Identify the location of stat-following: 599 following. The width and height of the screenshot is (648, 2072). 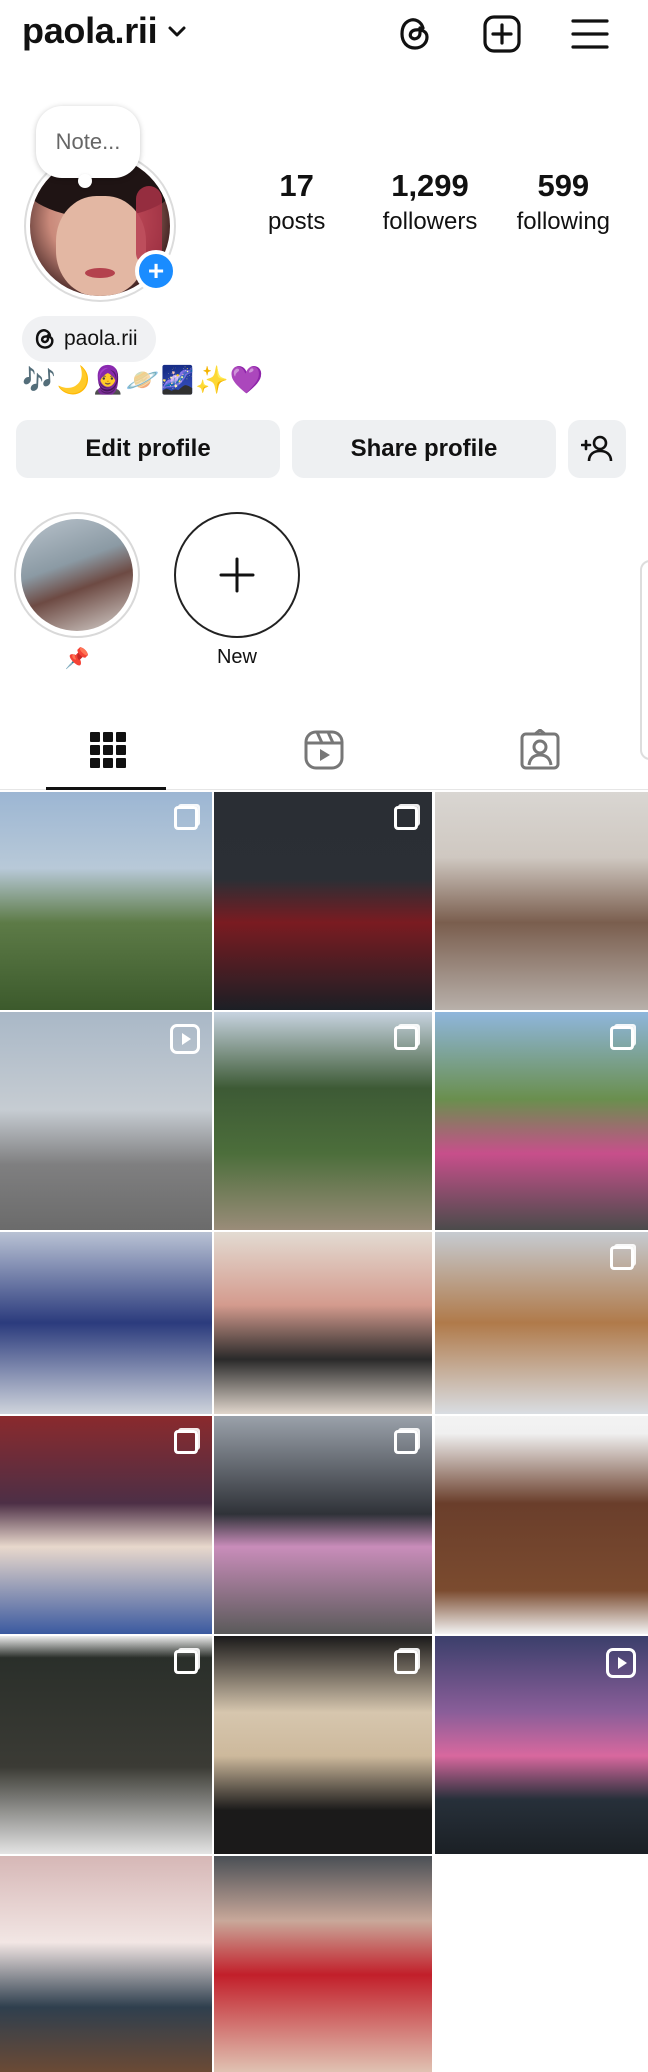
(563, 202).